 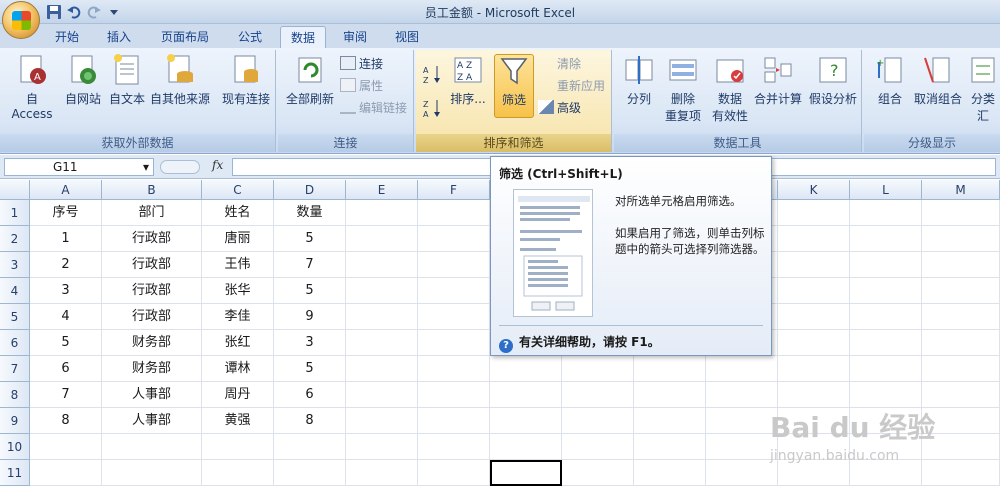 What do you see at coordinates (310, 213) in the screenshot?
I see `cell-d1: 数量` at bounding box center [310, 213].